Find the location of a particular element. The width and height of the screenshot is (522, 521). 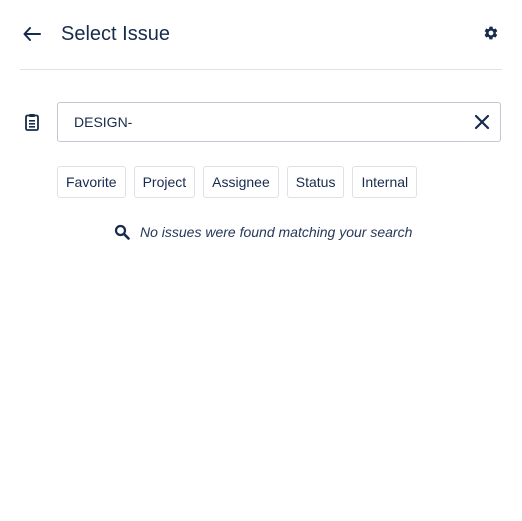

clear-search-button is located at coordinates (482, 122).